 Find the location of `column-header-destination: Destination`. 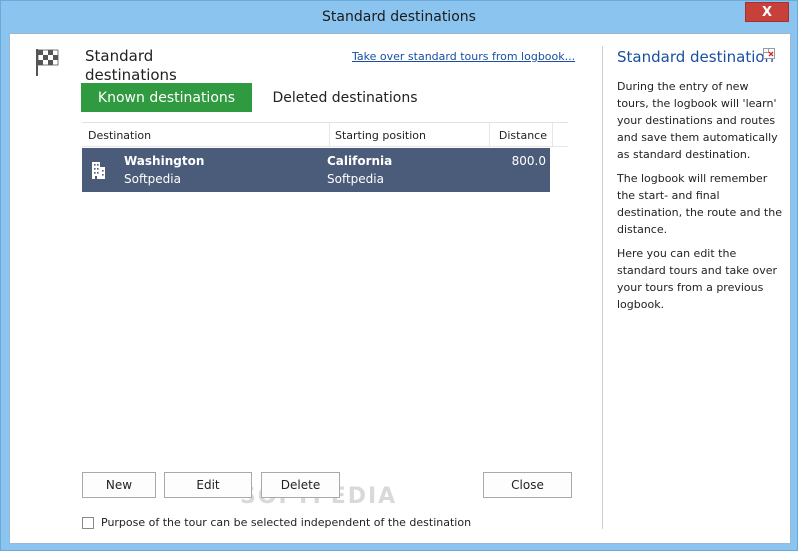

column-header-destination: Destination is located at coordinates (206, 135).